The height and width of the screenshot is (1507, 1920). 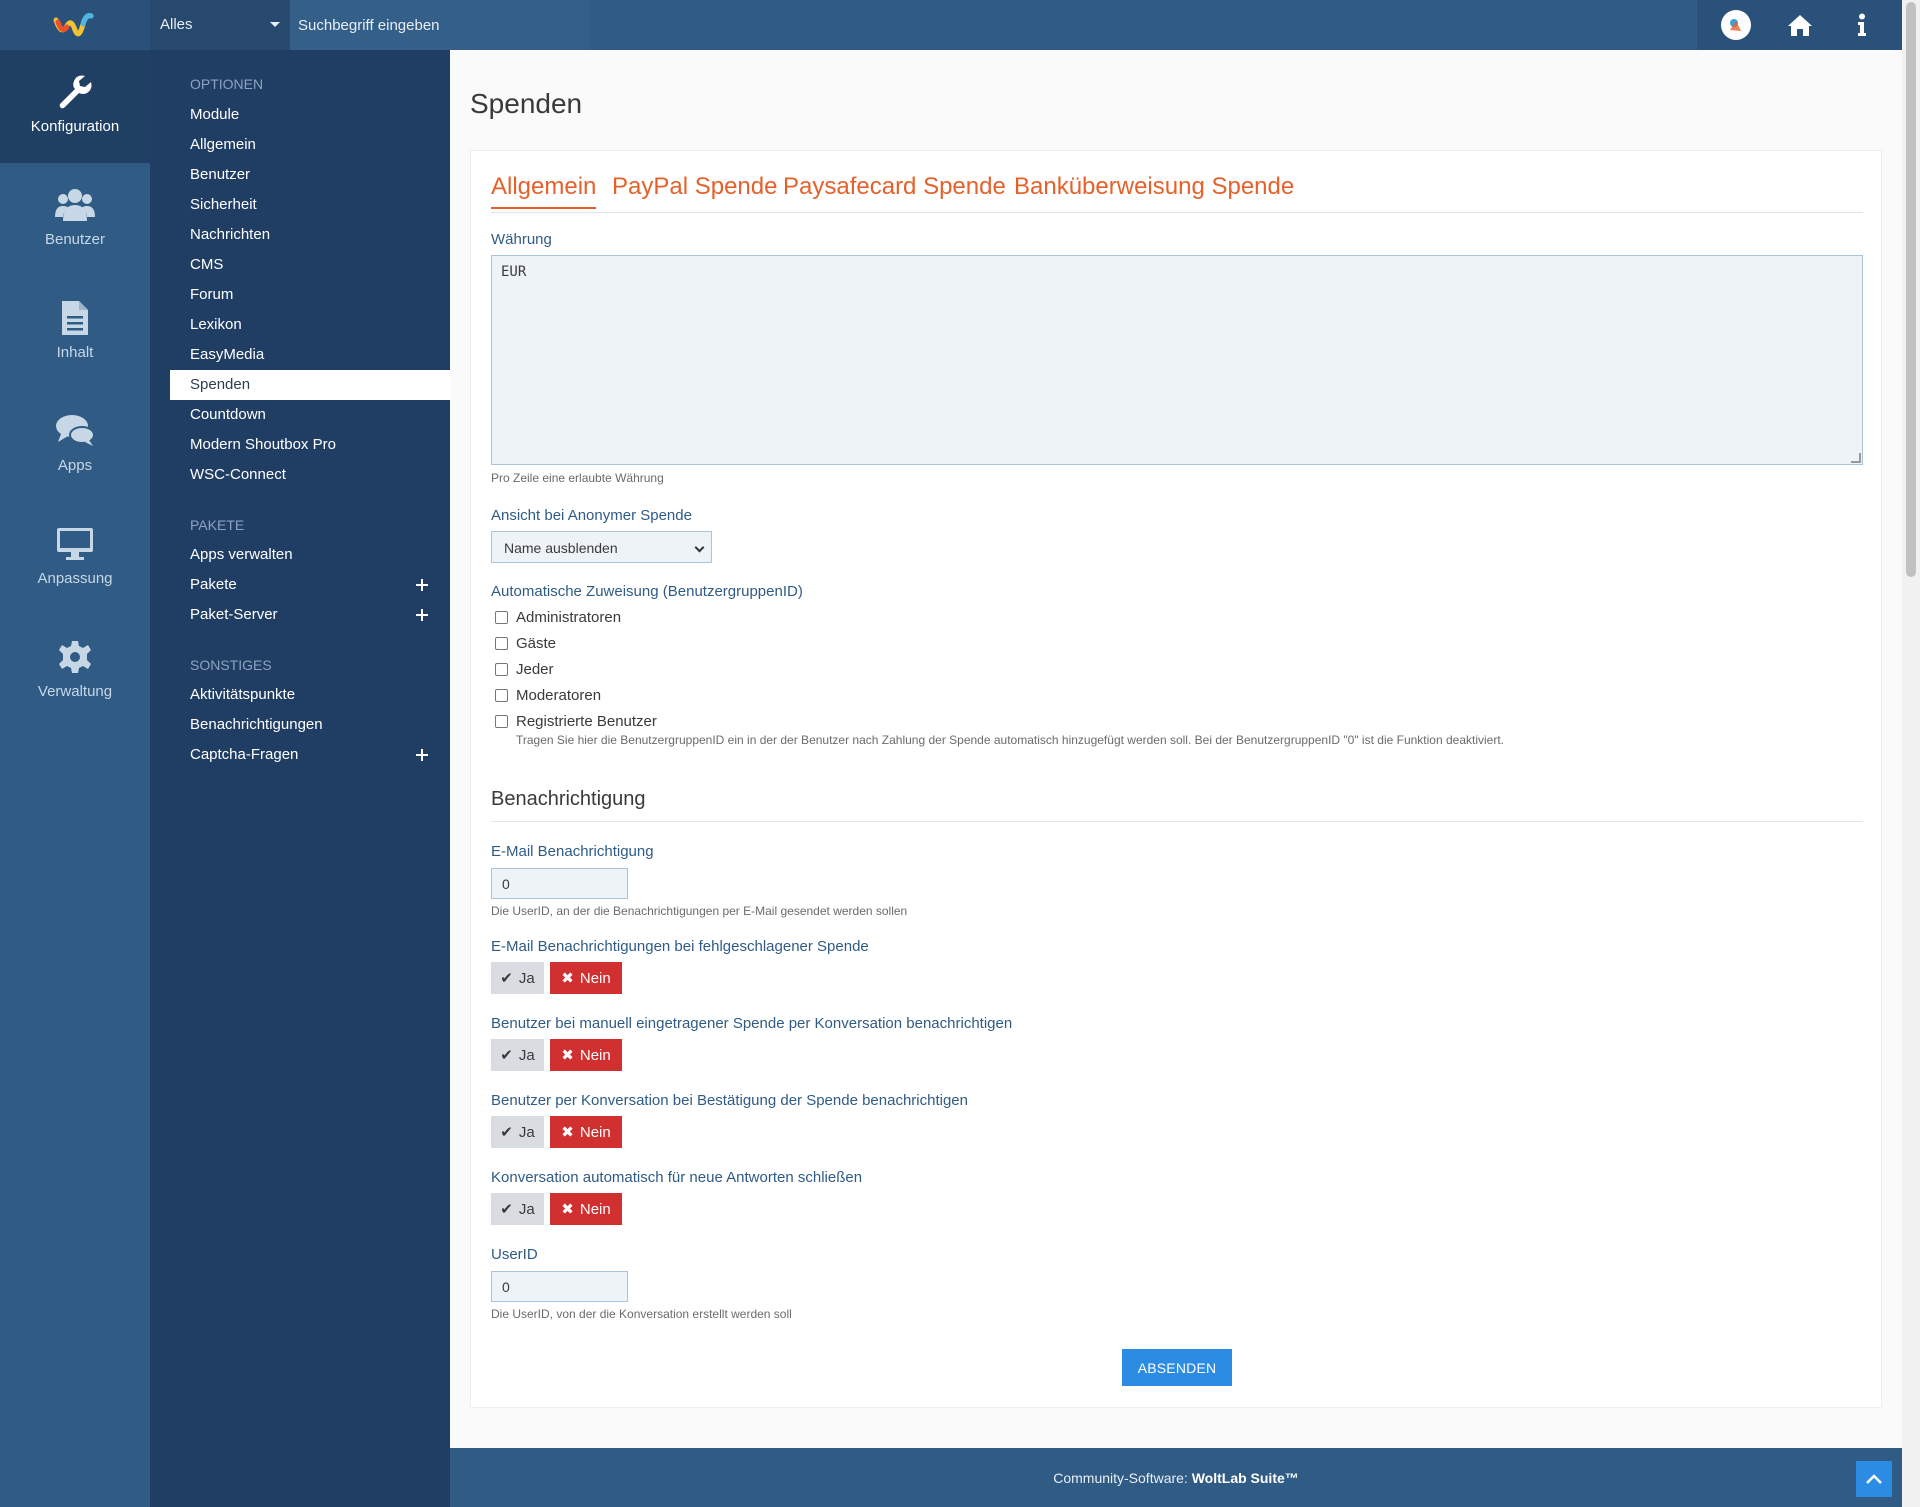 What do you see at coordinates (369, 25) in the screenshot?
I see `search-placeholder: Suchbegriff eingeben` at bounding box center [369, 25].